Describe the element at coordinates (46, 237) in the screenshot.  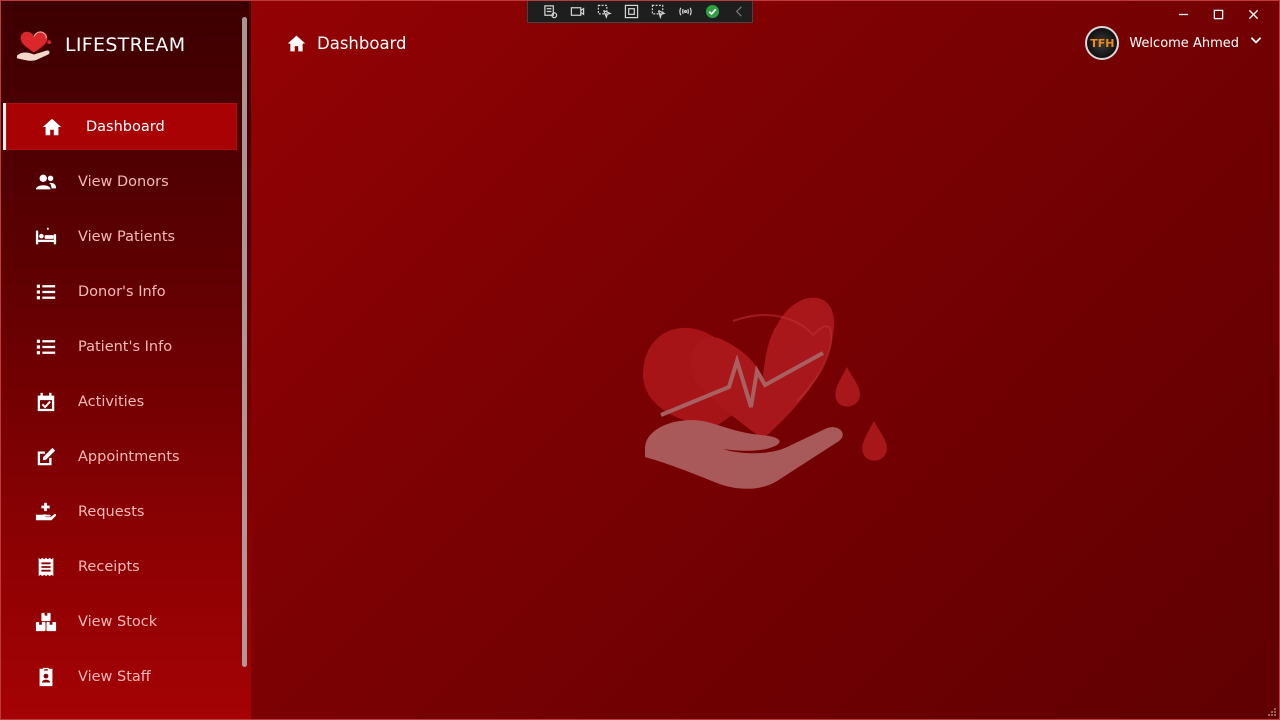
I see `hospital-bed-icon` at that location.